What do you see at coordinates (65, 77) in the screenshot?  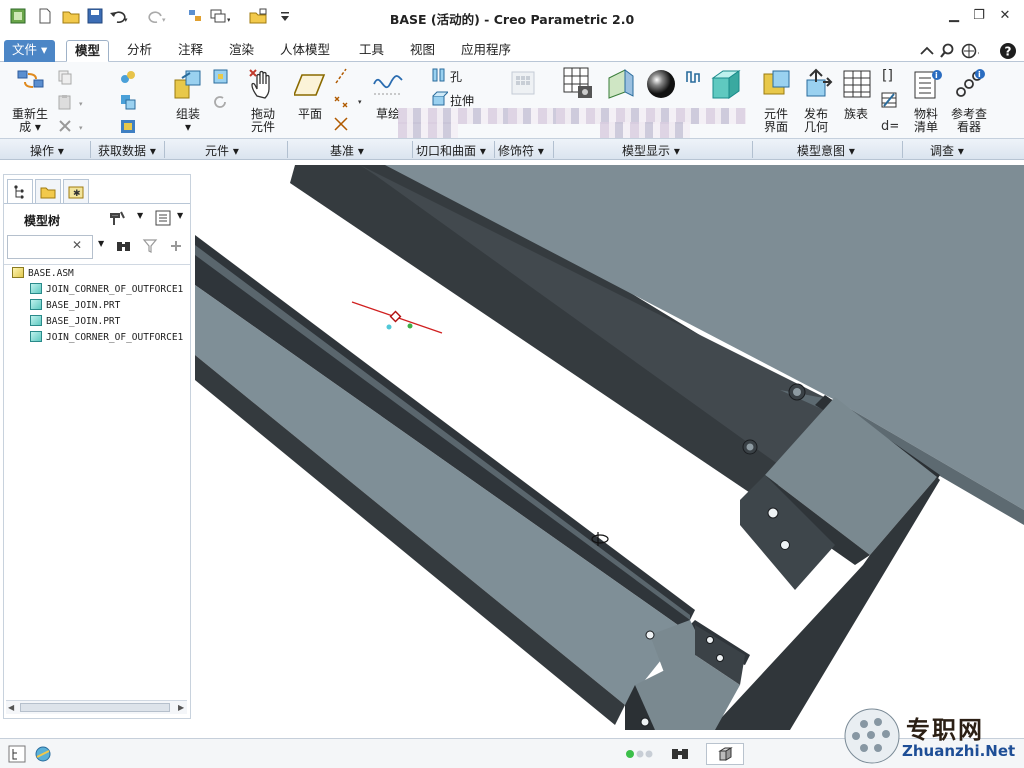 I see `copy-icon` at bounding box center [65, 77].